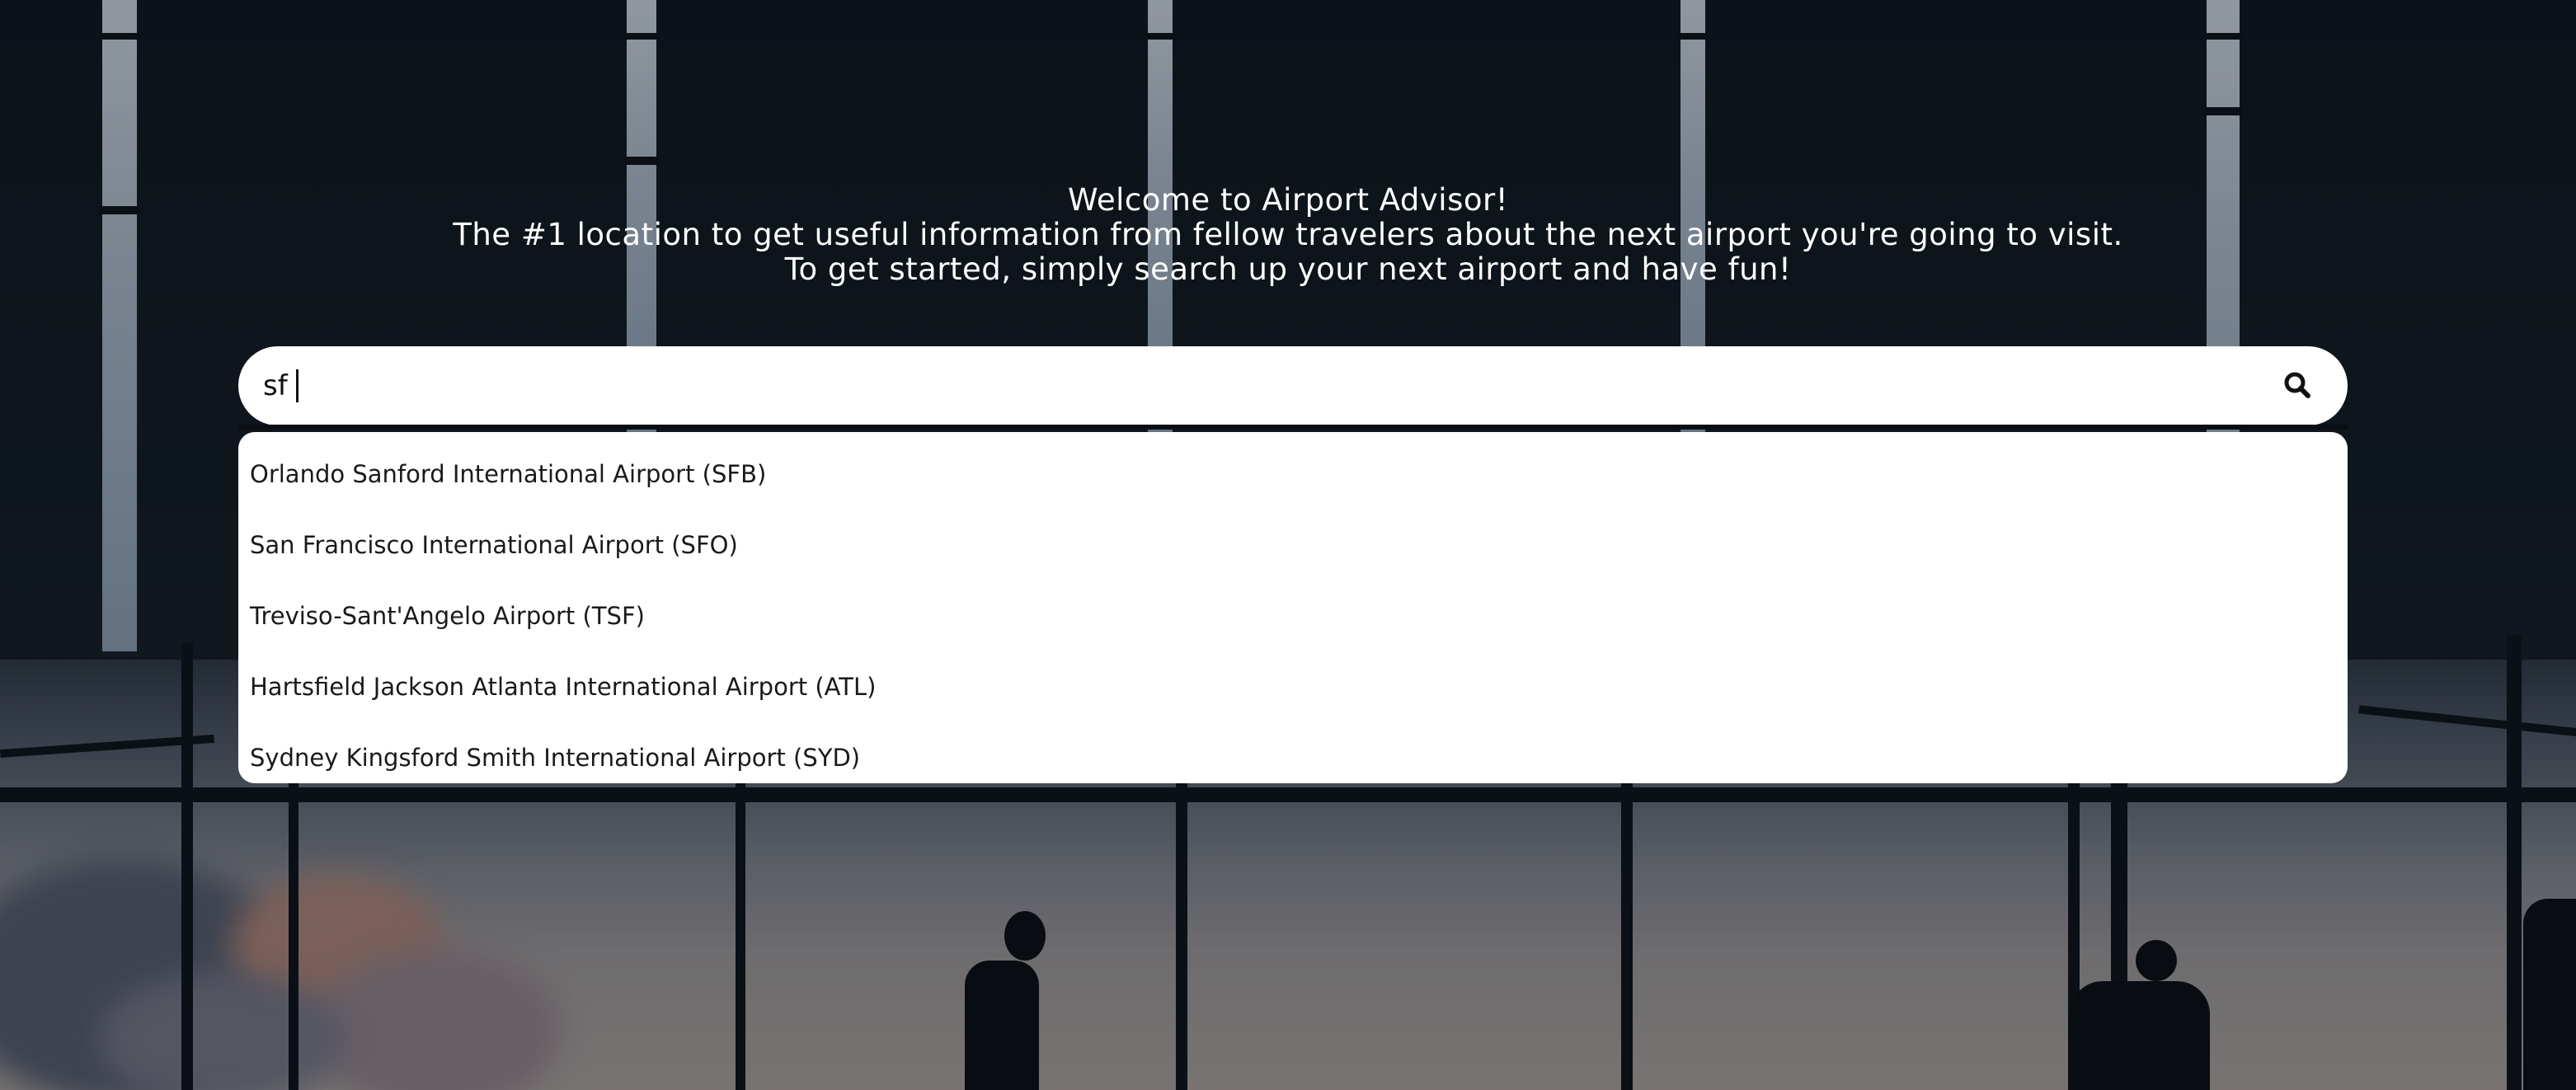 The width and height of the screenshot is (2576, 1090). I want to click on search-icon, so click(2297, 385).